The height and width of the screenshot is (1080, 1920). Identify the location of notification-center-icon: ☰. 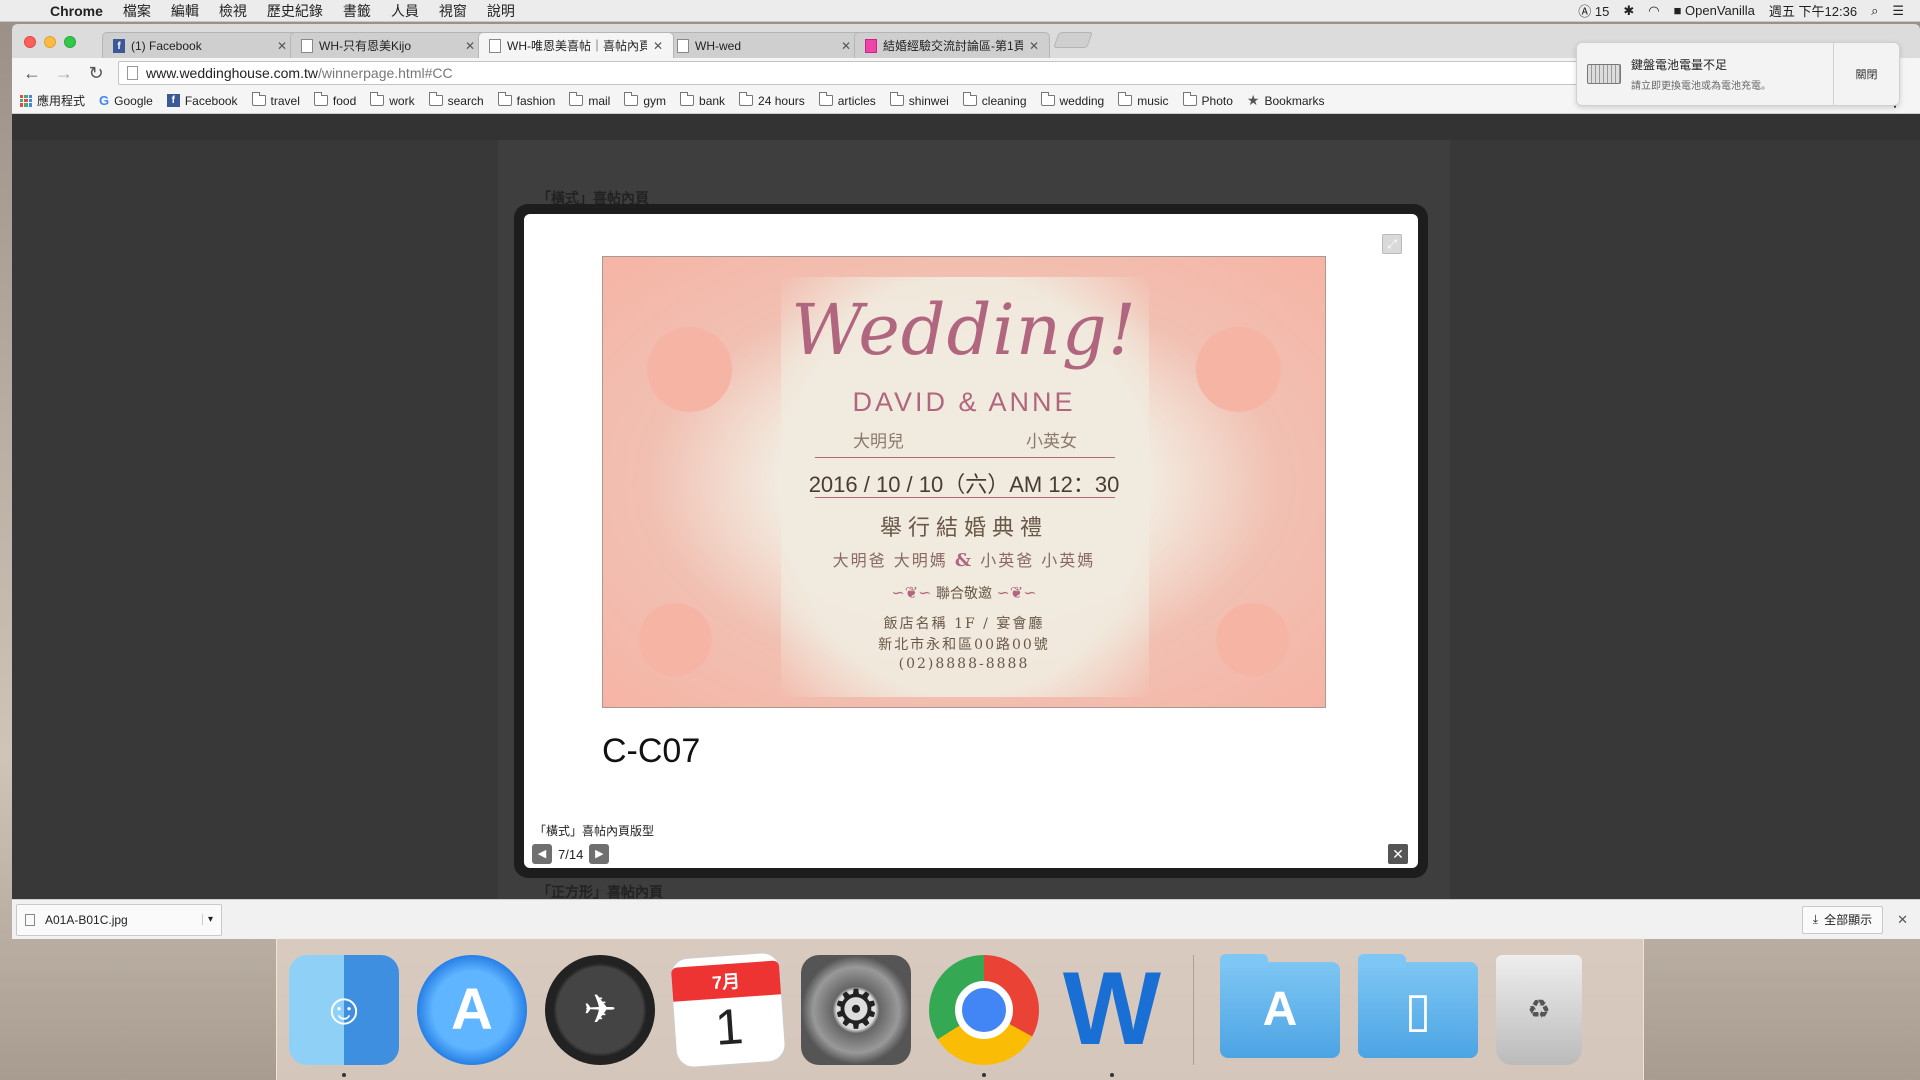
(1898, 11).